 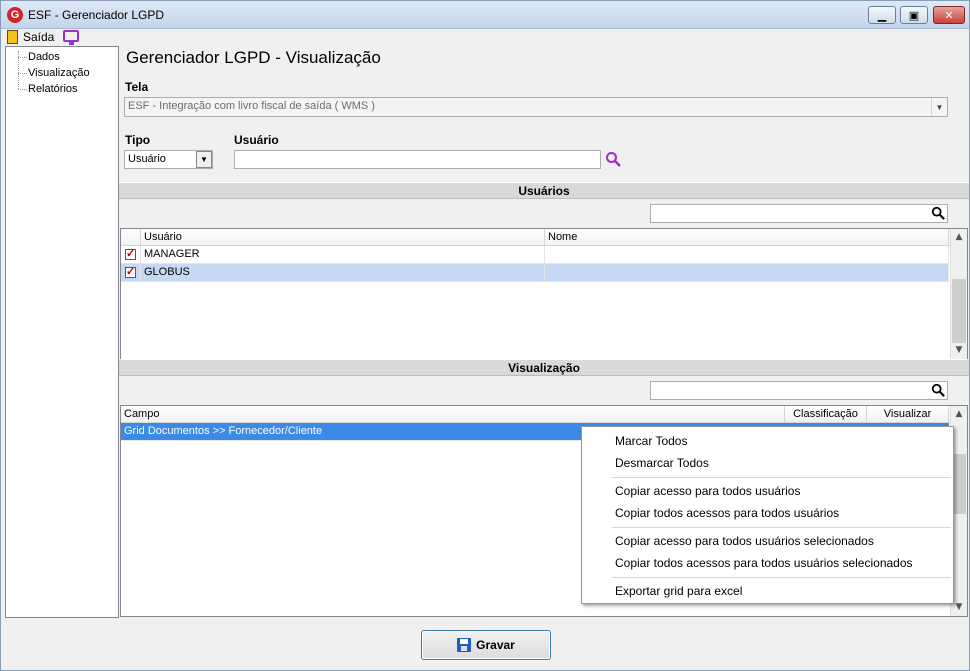 What do you see at coordinates (96, 15) in the screenshot?
I see `window-title: ESF - Gerenciador LGPD` at bounding box center [96, 15].